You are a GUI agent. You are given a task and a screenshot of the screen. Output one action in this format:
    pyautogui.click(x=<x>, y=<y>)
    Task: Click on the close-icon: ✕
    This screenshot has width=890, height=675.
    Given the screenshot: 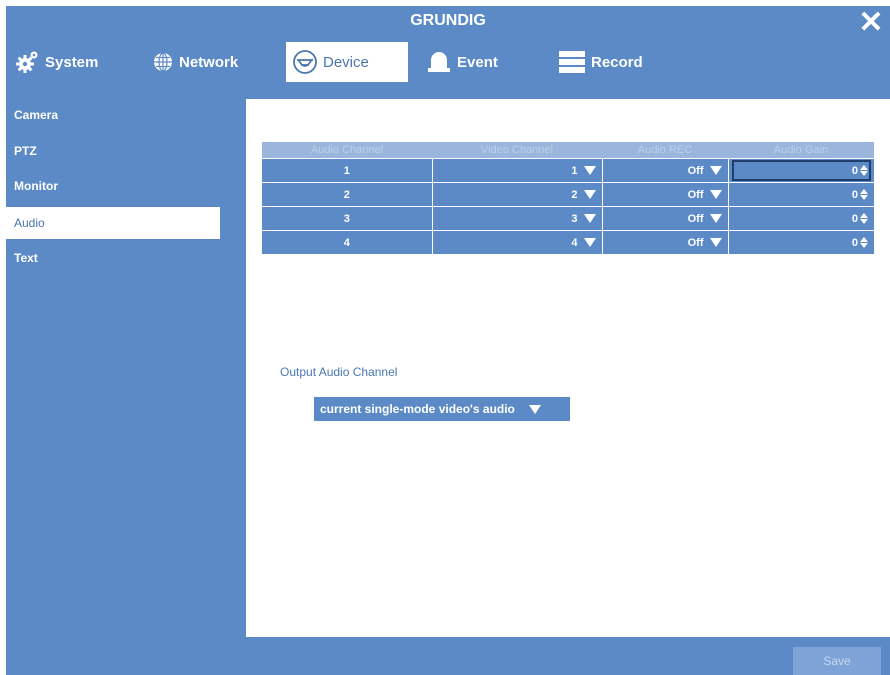 What is the action you would take?
    pyautogui.click(x=871, y=23)
    